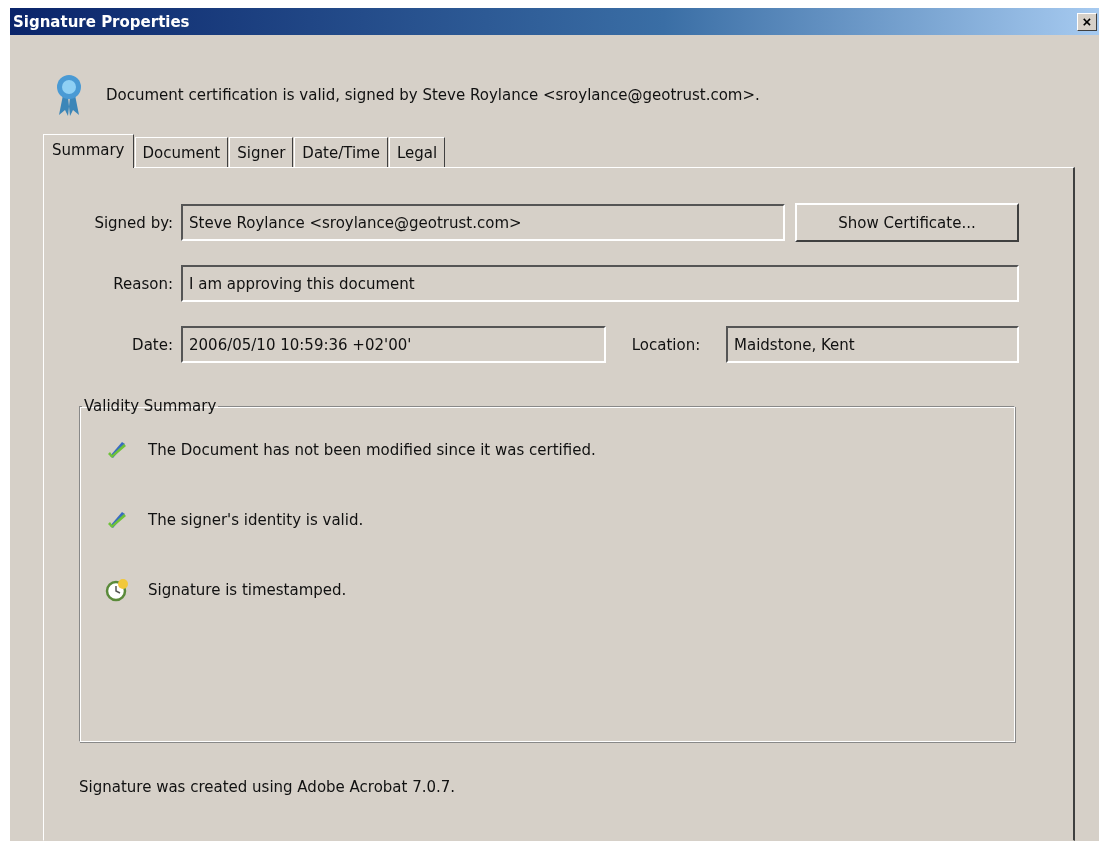 This screenshot has width=1099, height=841. What do you see at coordinates (247, 590) in the screenshot?
I see `validity-text: Signature is timestamped.` at bounding box center [247, 590].